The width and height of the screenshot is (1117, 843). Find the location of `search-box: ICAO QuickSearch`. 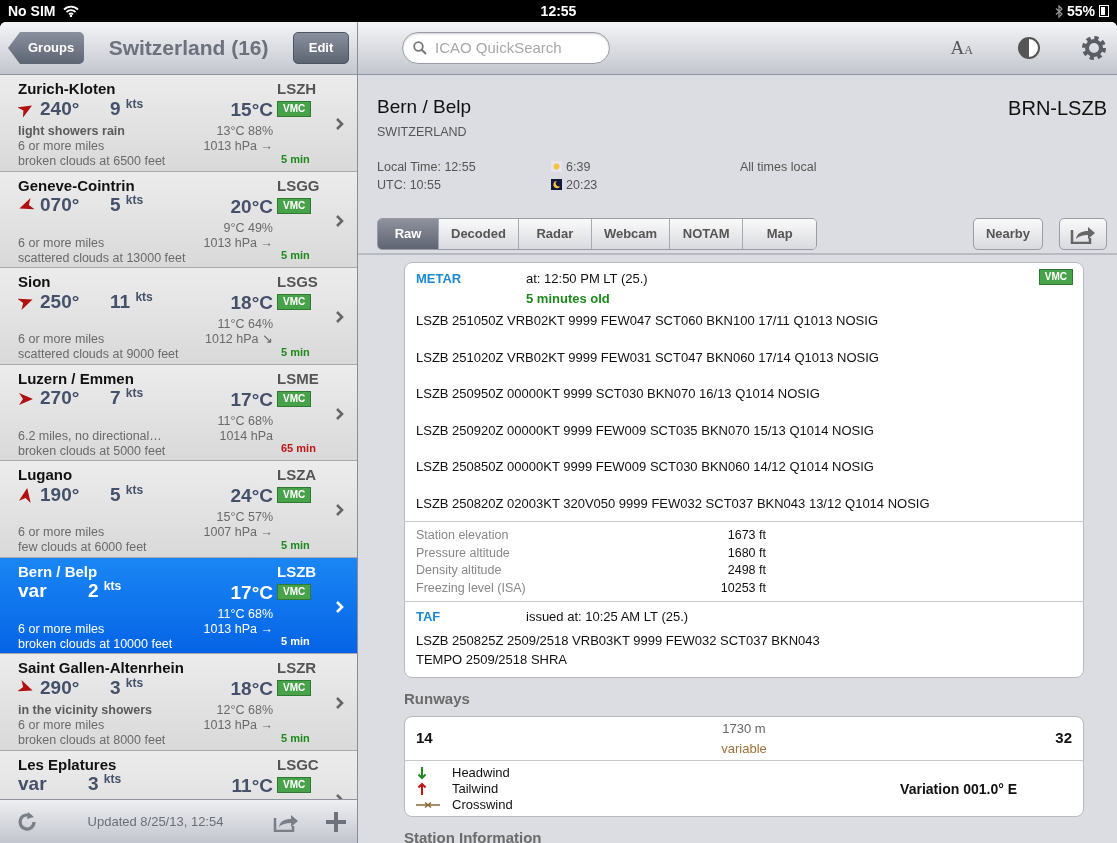

search-box: ICAO QuickSearch is located at coordinates (506, 48).